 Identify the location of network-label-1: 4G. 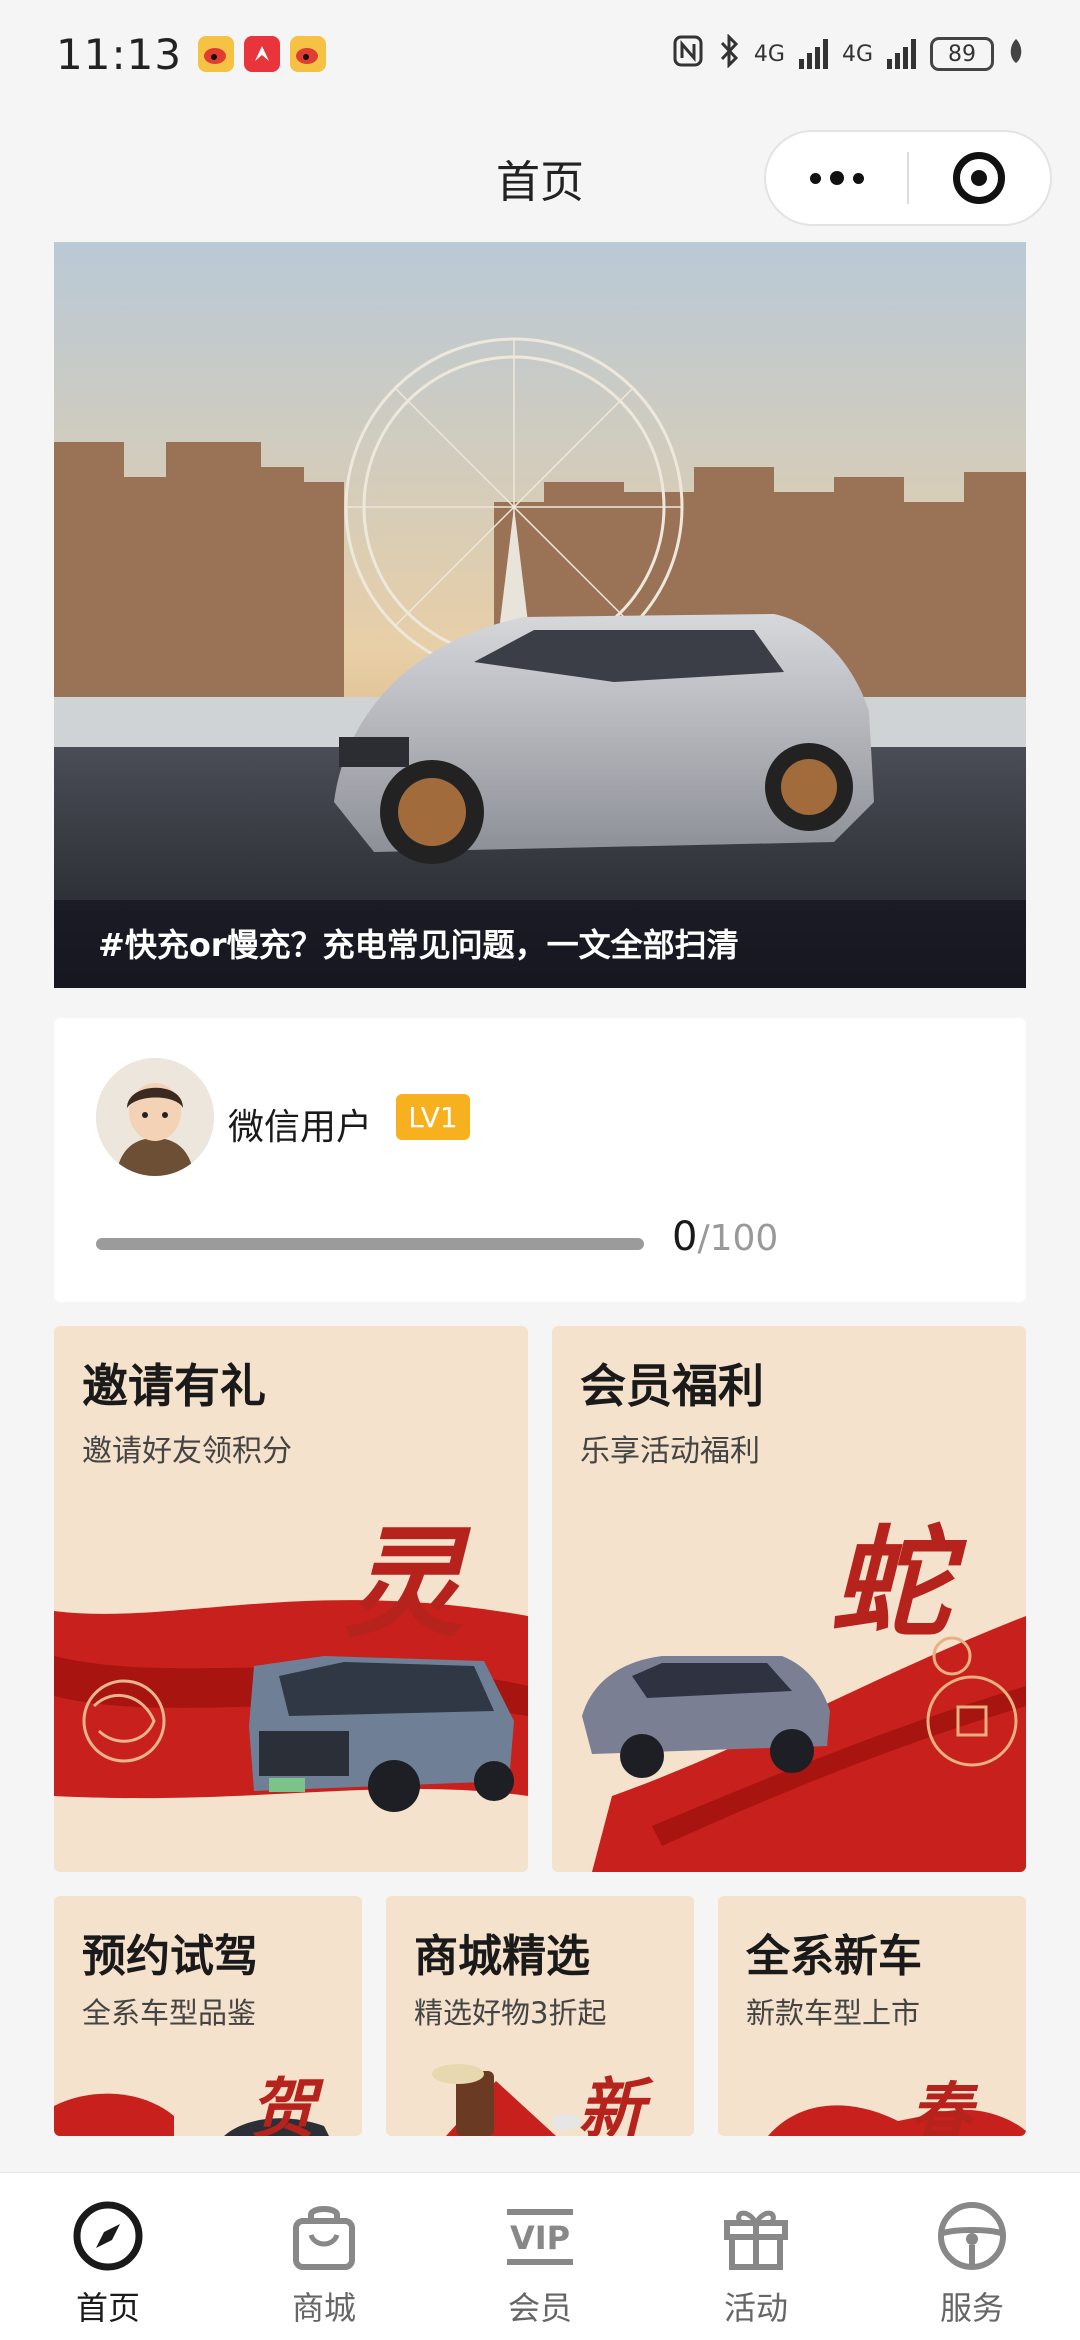
(769, 54).